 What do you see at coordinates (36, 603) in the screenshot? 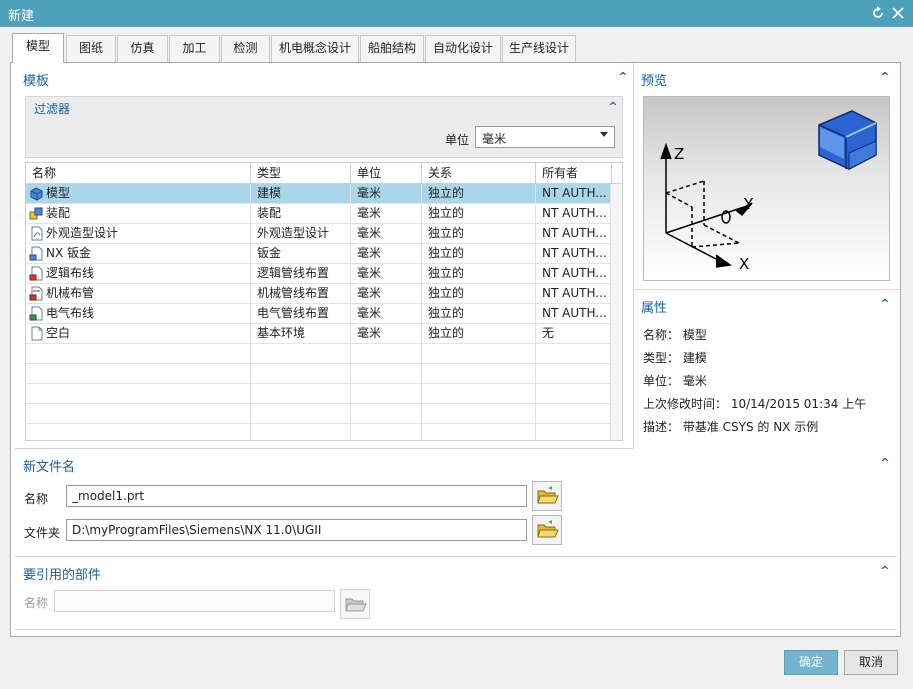
I see `reference-name-label: 名称` at bounding box center [36, 603].